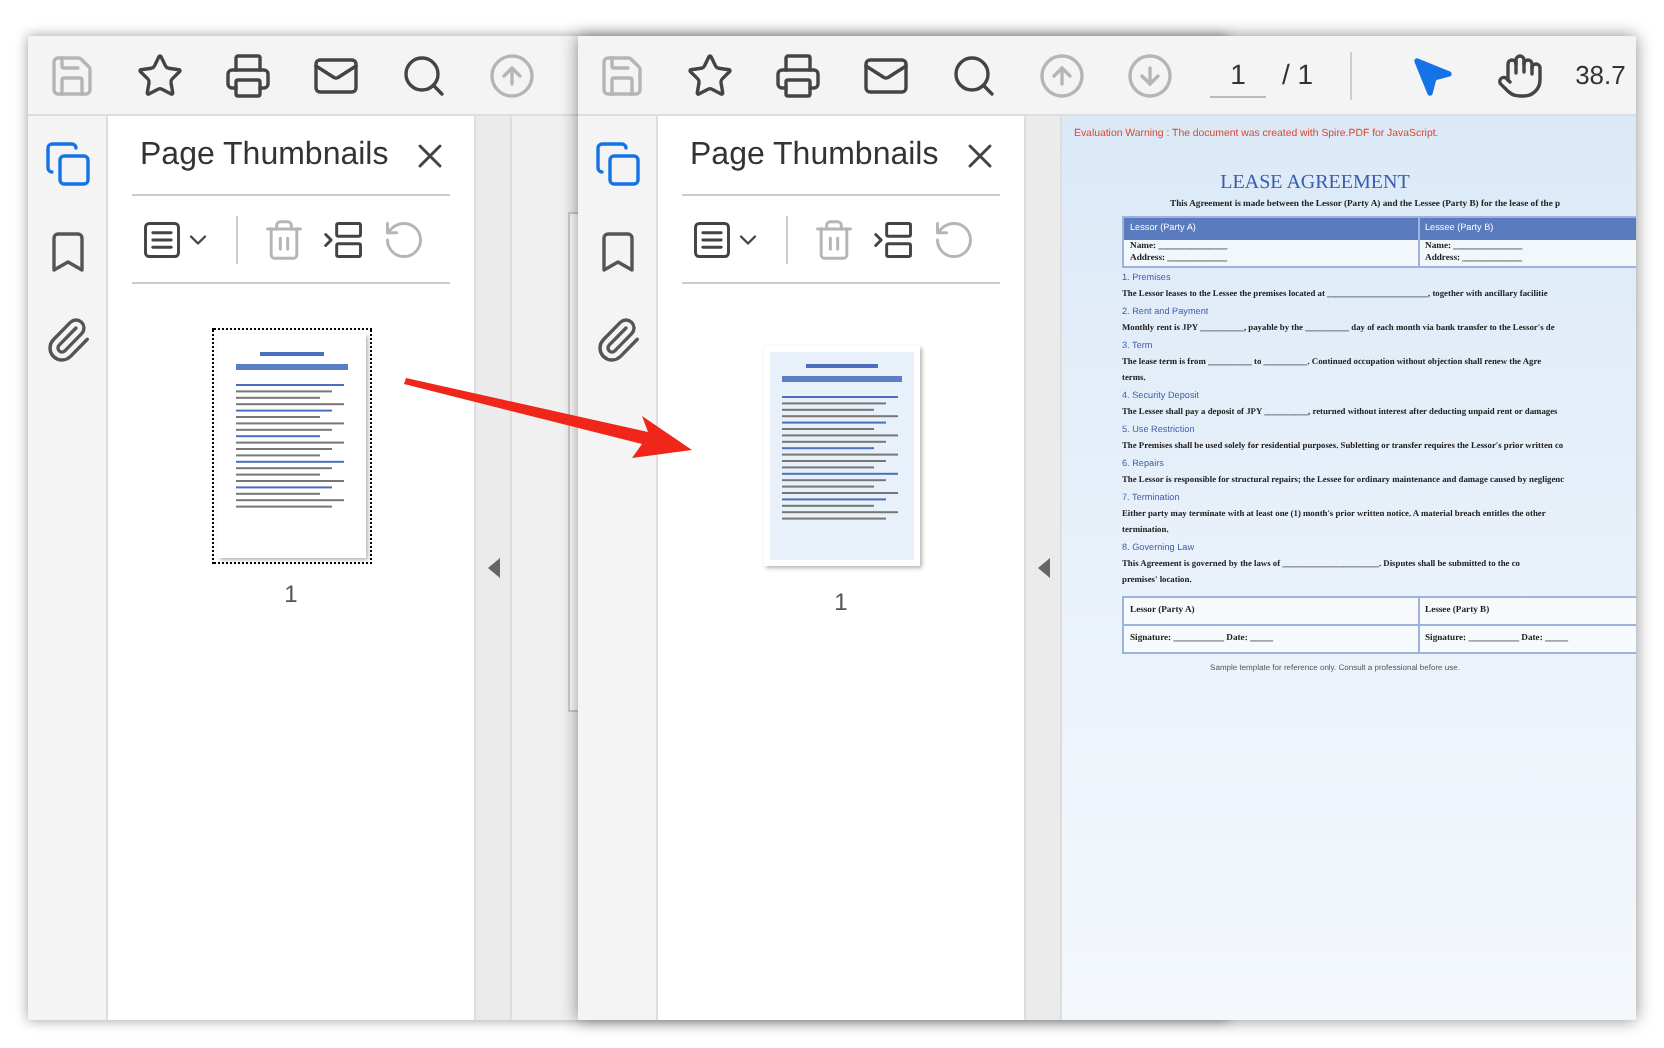  What do you see at coordinates (1238, 75) in the screenshot?
I see `page-number-field: 1` at bounding box center [1238, 75].